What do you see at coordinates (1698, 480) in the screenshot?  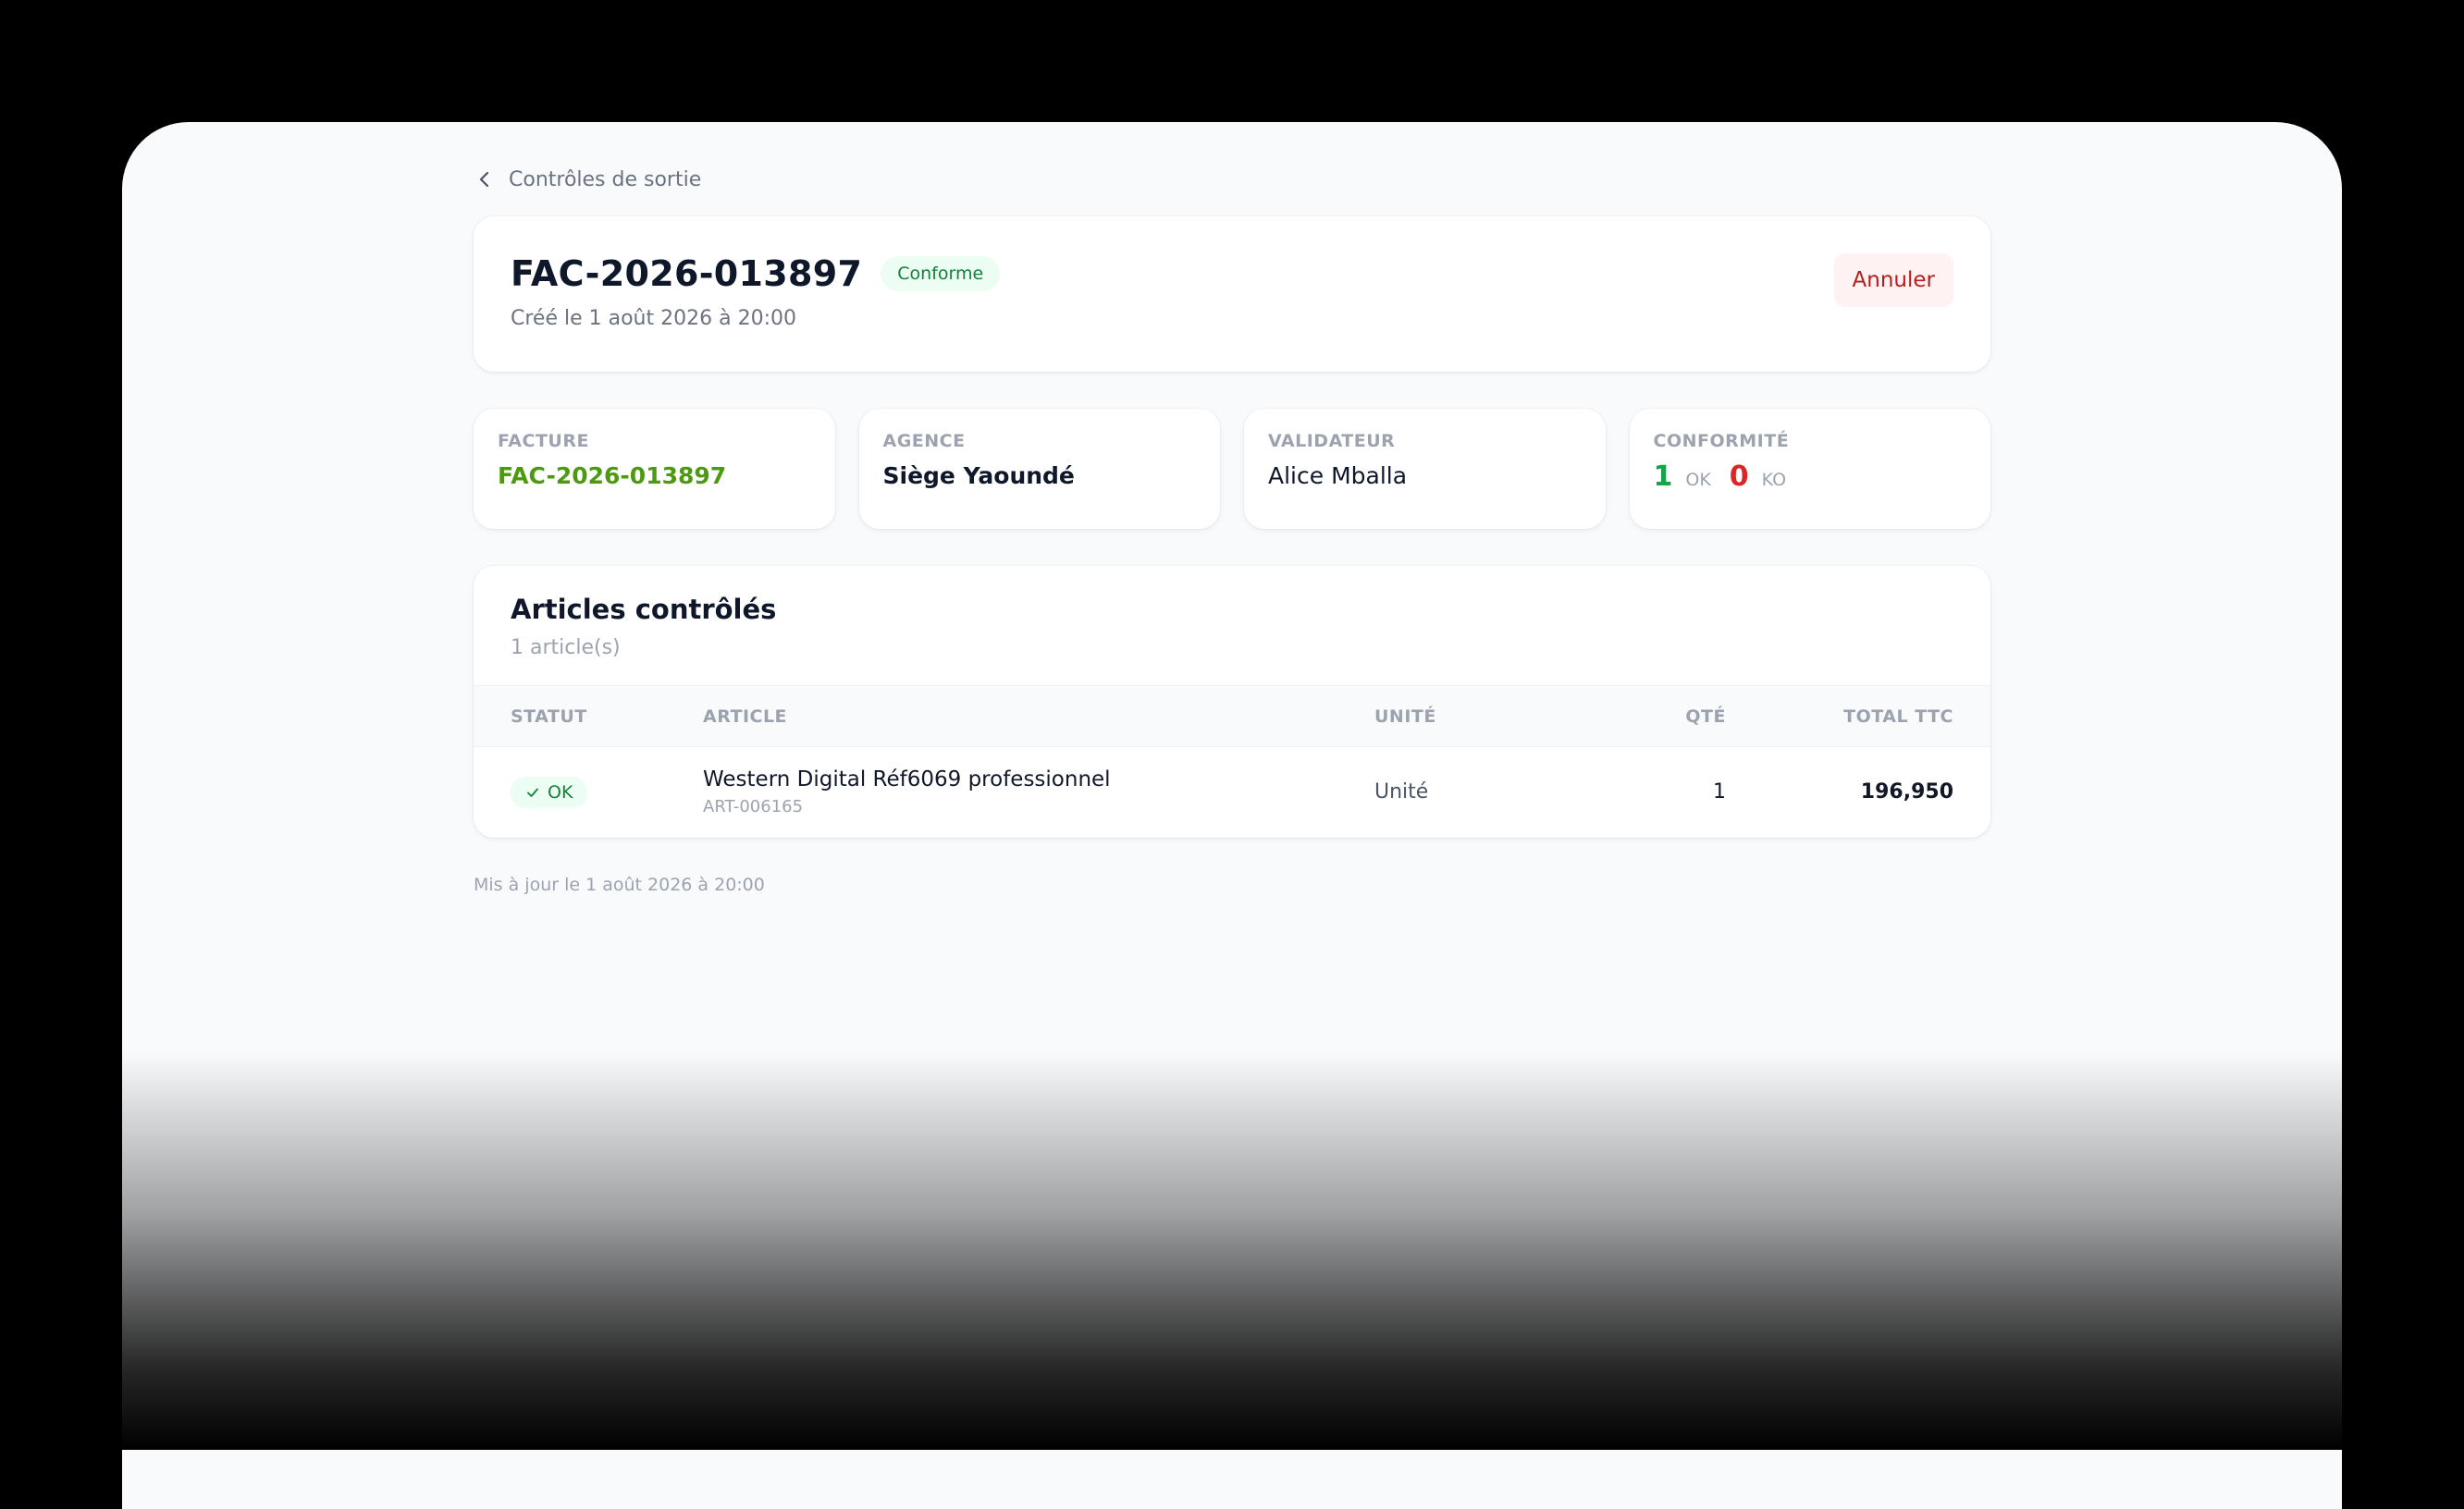 I see `ok-label: OK` at bounding box center [1698, 480].